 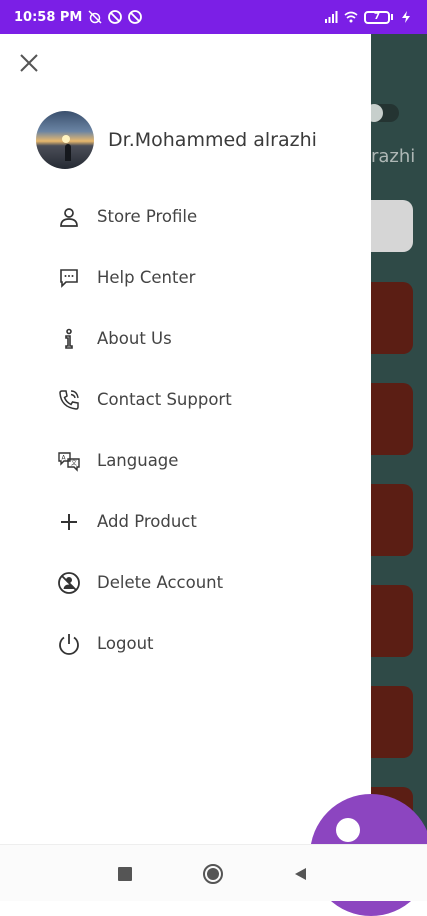 I want to click on menu-item-help-center: Help Center, so click(x=185, y=277).